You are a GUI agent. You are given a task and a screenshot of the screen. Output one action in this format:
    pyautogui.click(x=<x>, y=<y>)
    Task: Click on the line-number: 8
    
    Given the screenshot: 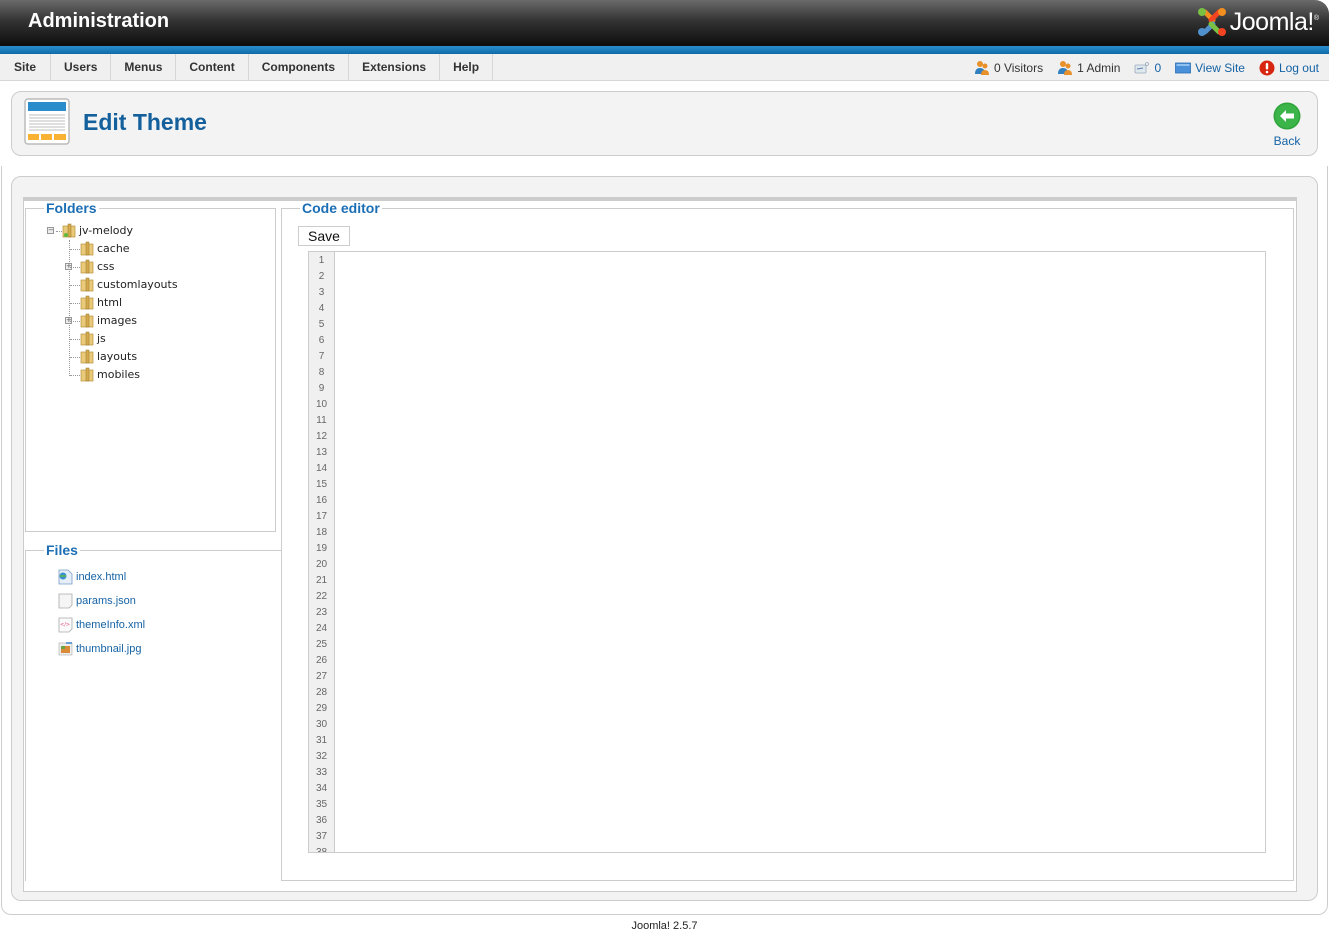 What is the action you would take?
    pyautogui.click(x=321, y=372)
    